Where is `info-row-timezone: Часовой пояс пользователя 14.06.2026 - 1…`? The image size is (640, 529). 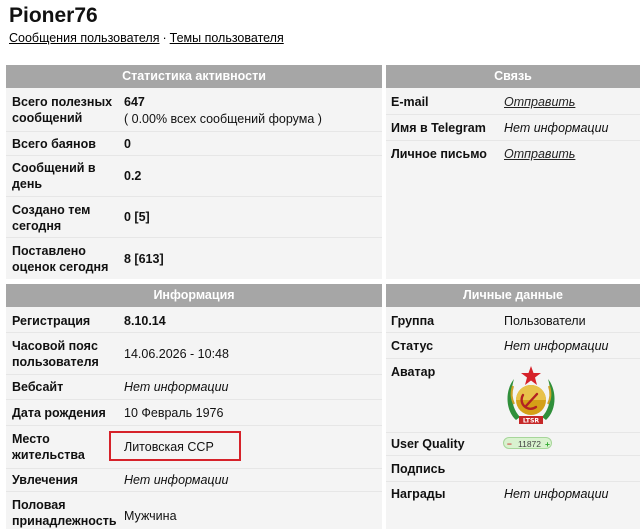 info-row-timezone: Часовой пояс пользователя 14.06.2026 - 1… is located at coordinates (194, 353).